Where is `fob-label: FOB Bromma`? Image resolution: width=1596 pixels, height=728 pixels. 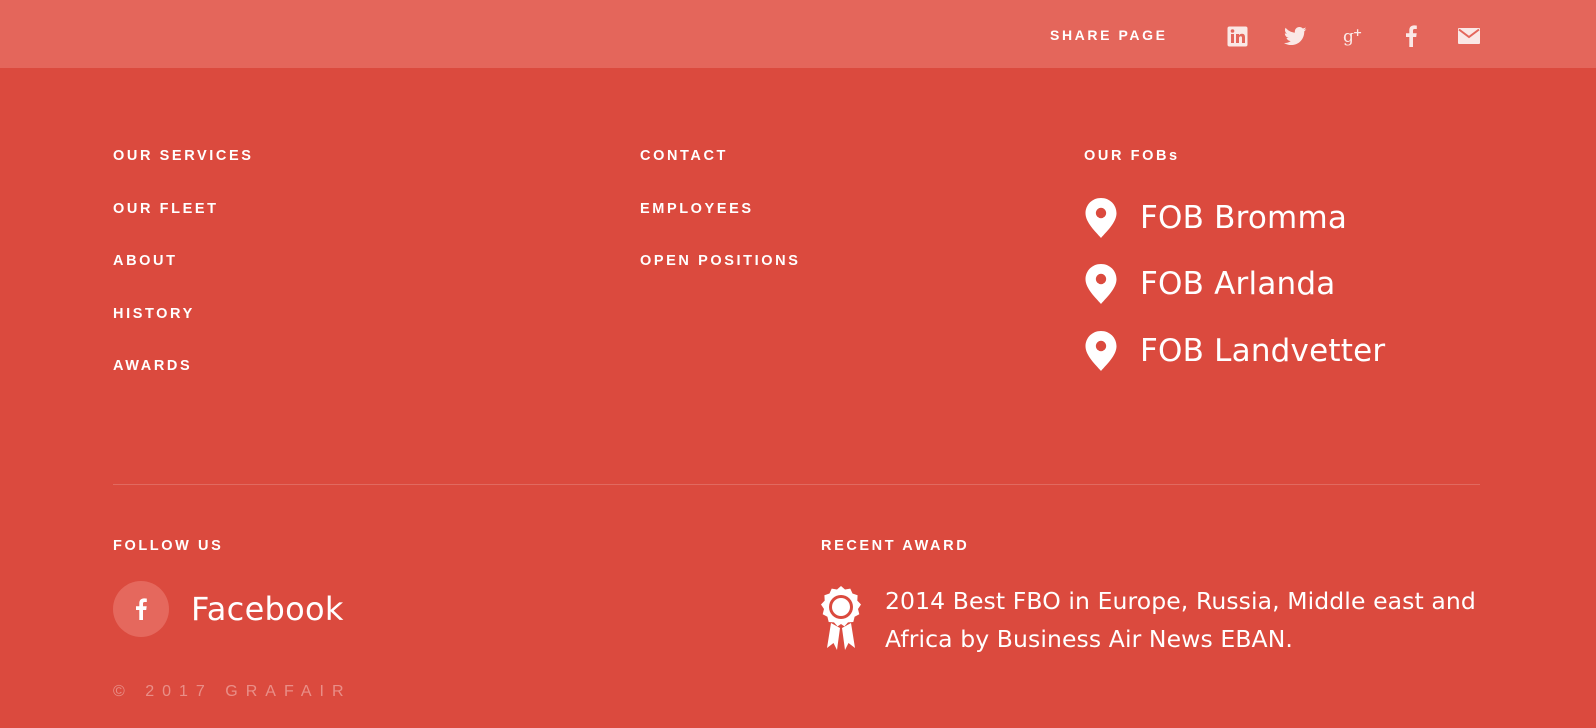 fob-label: FOB Bromma is located at coordinates (1244, 218).